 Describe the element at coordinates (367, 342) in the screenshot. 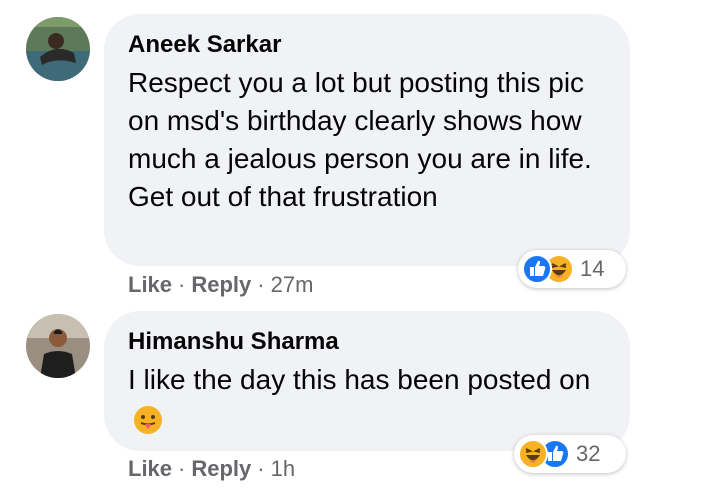

I see `comment-author: Himanshu Sharma` at that location.